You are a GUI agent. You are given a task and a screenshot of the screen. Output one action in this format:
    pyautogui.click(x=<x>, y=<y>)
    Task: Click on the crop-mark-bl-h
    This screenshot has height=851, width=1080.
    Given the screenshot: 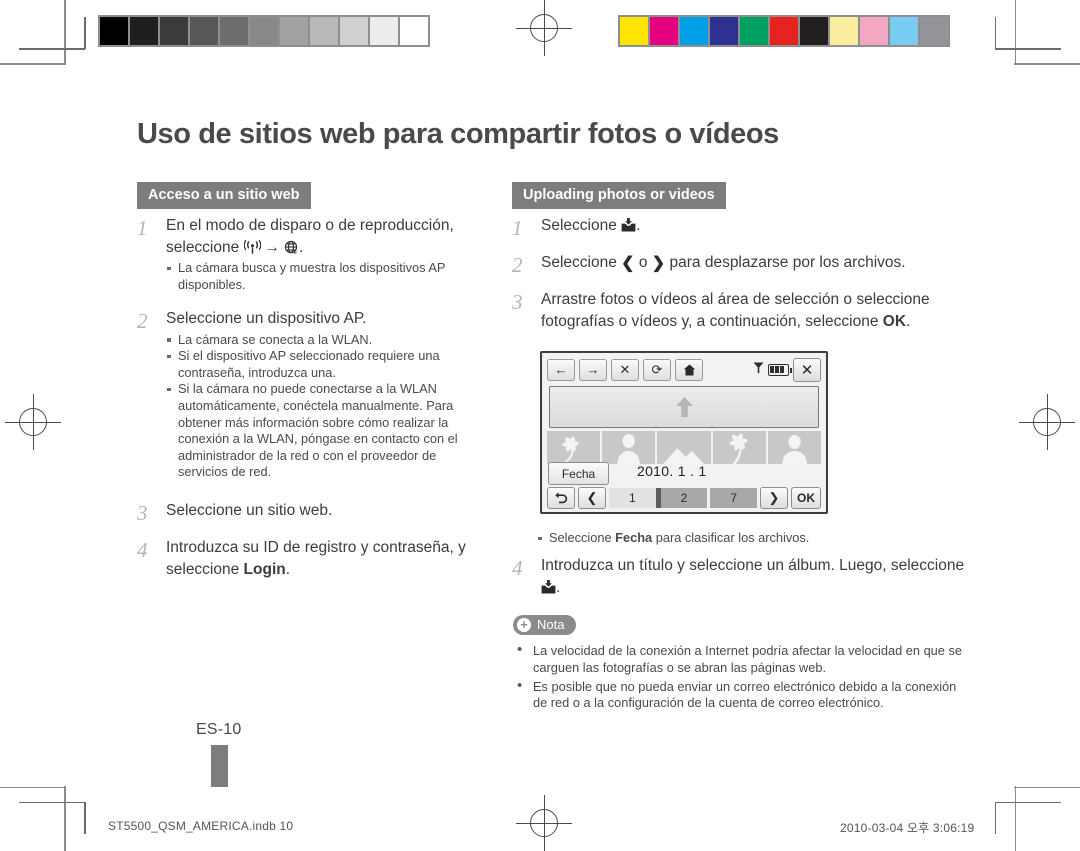 What is the action you would take?
    pyautogui.click(x=33, y=787)
    